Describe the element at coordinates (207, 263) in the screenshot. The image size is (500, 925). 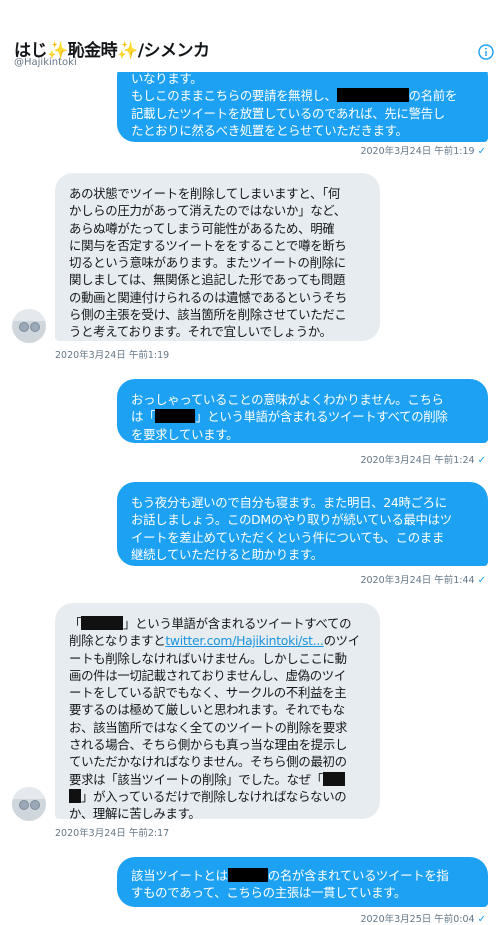
I see `message-line: 切るという意味があります。またツイートの削除に` at that location.